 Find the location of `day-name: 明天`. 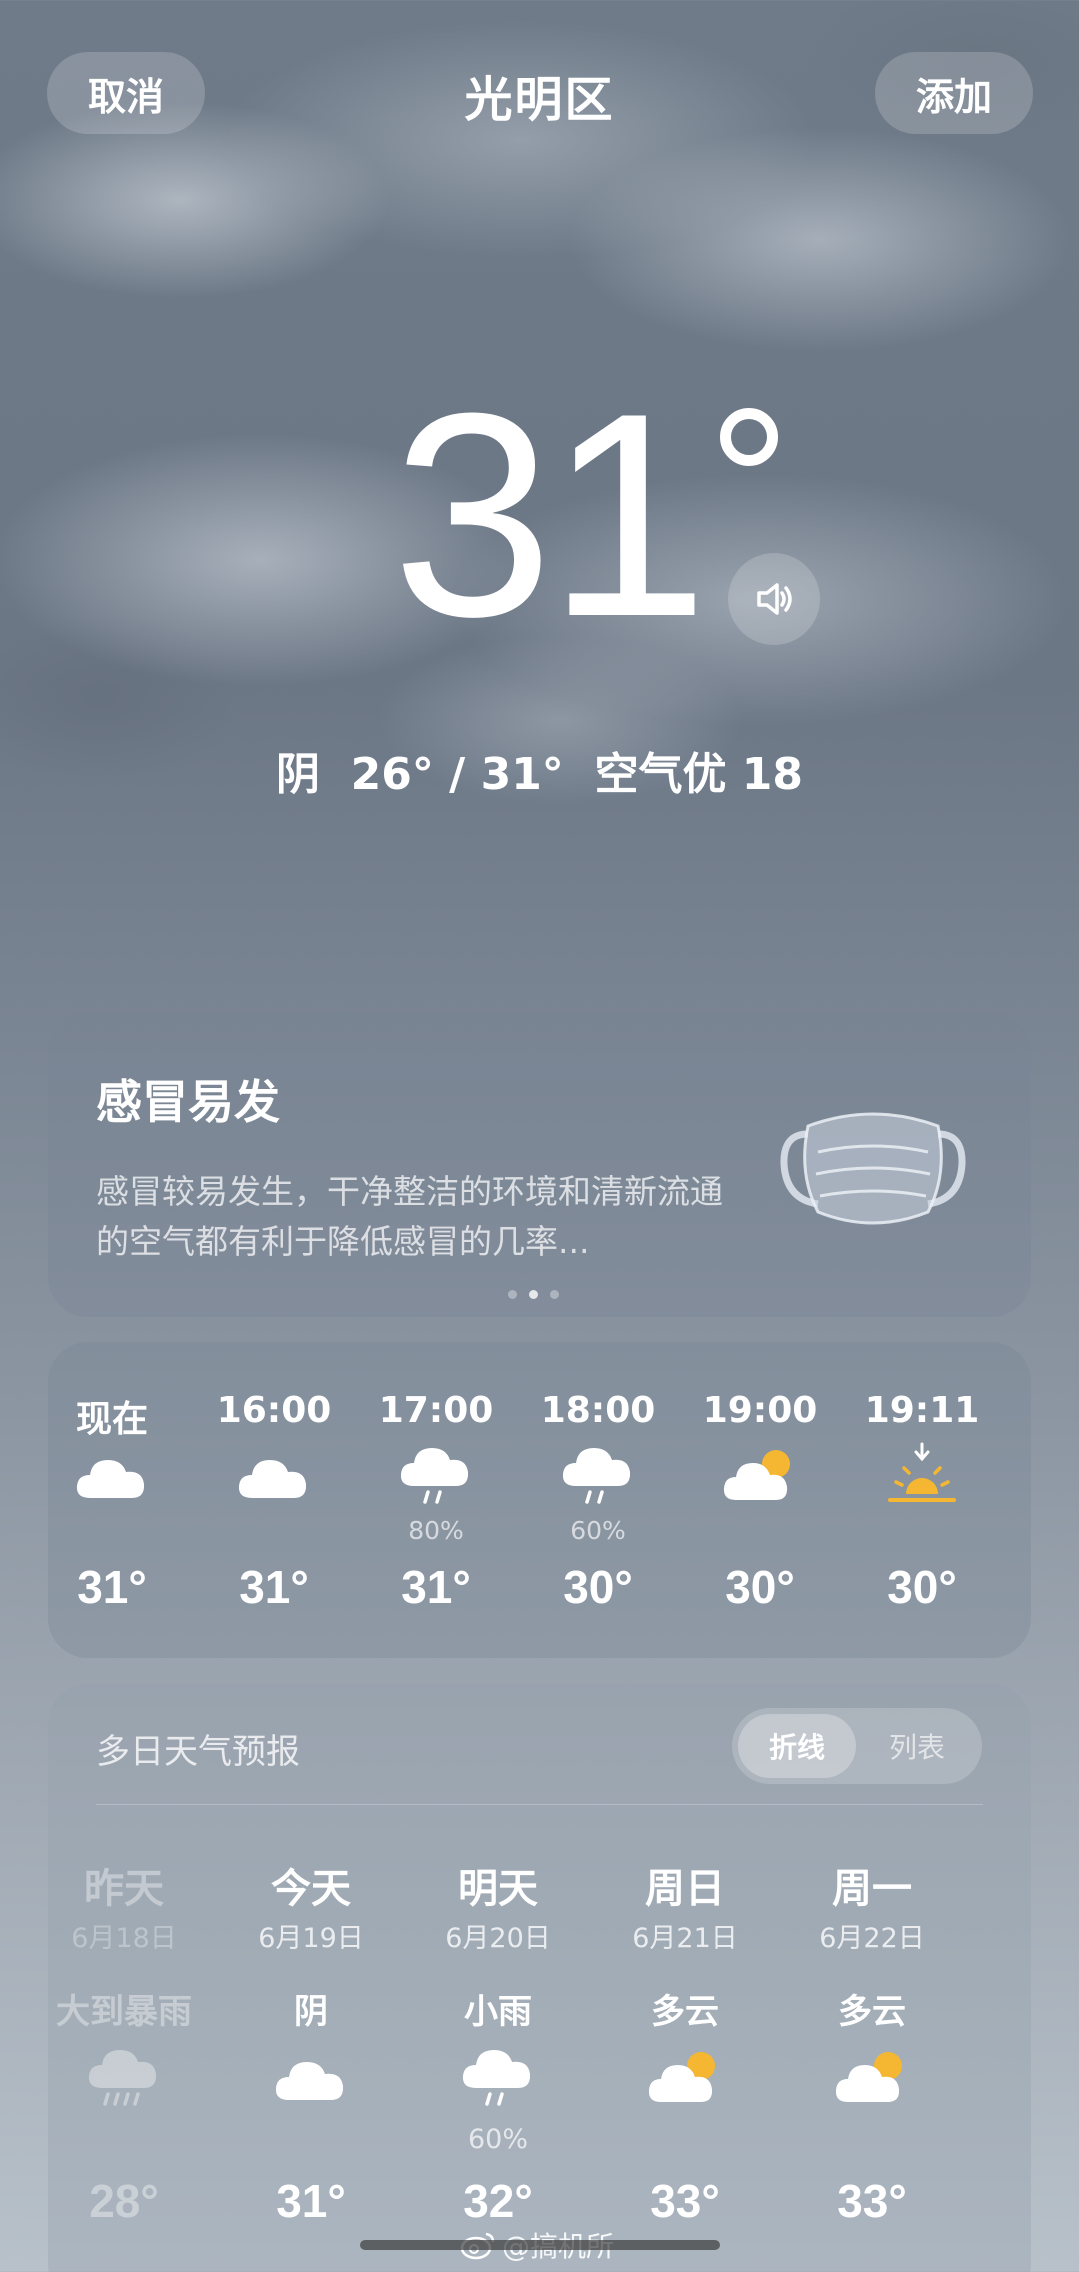

day-name: 明天 is located at coordinates (498, 1889).